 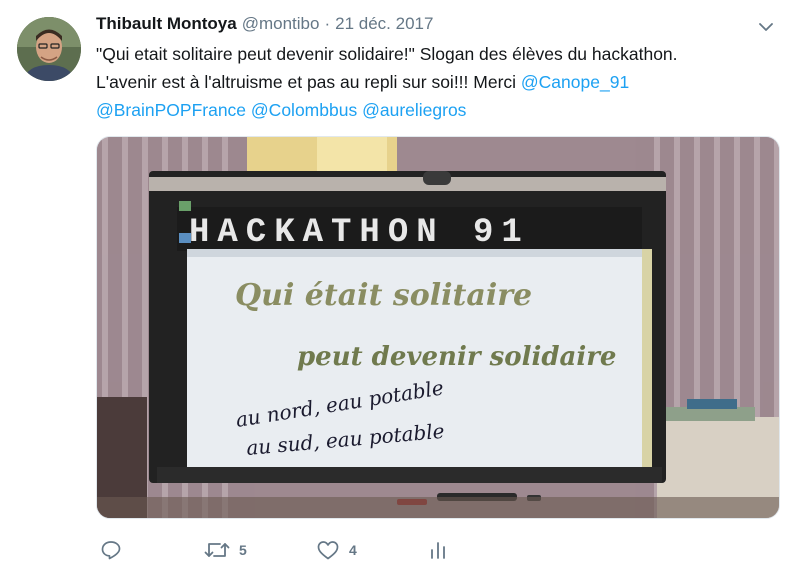 I want to click on tweet-header: Thibault Montoya @montibo · 21 déc. 2017, so click(x=264, y=26).